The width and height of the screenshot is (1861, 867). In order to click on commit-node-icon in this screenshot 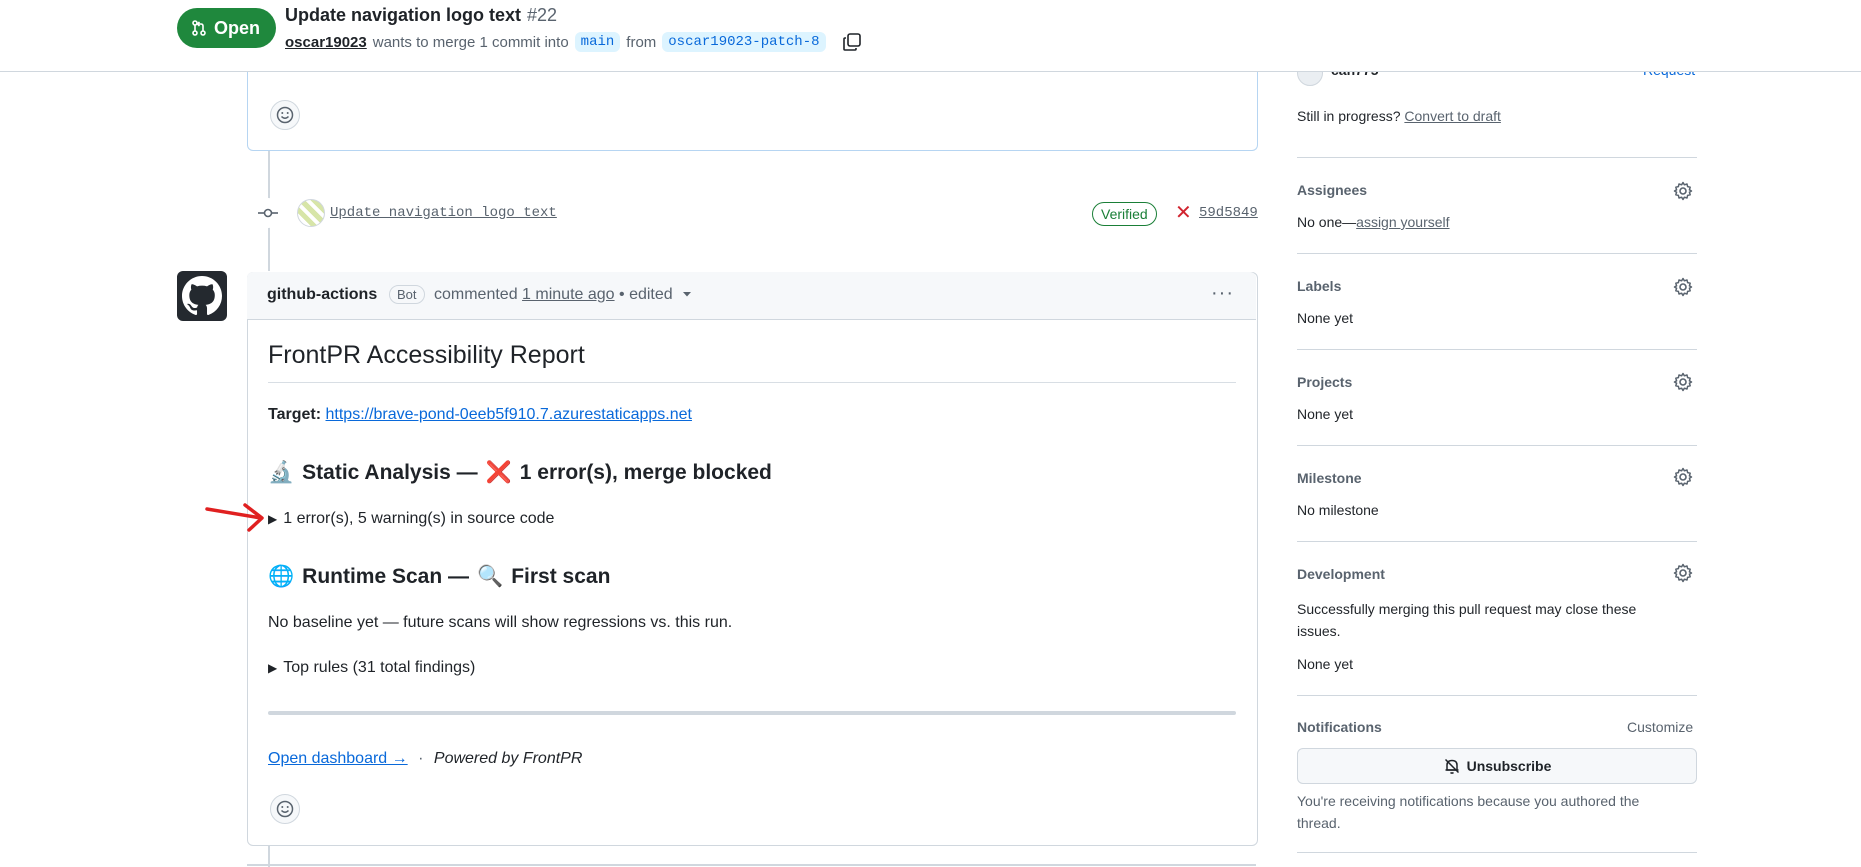, I will do `click(268, 213)`.